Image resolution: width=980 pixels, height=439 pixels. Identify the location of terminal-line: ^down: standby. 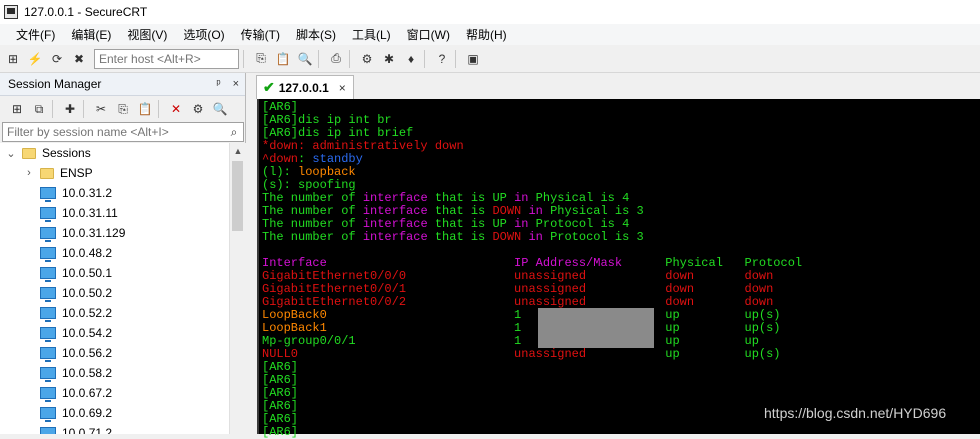
(621, 159).